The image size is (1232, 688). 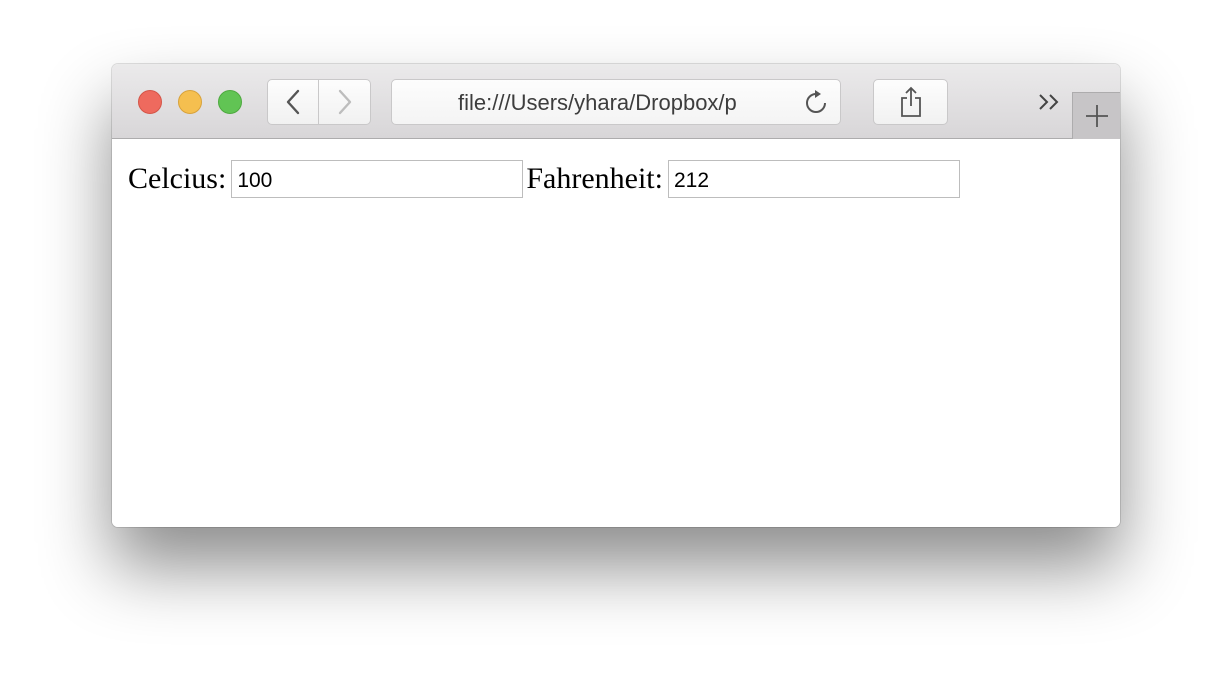 I want to click on address-bar: file:///Users/yhara/Dropbox/p, so click(x=616, y=102).